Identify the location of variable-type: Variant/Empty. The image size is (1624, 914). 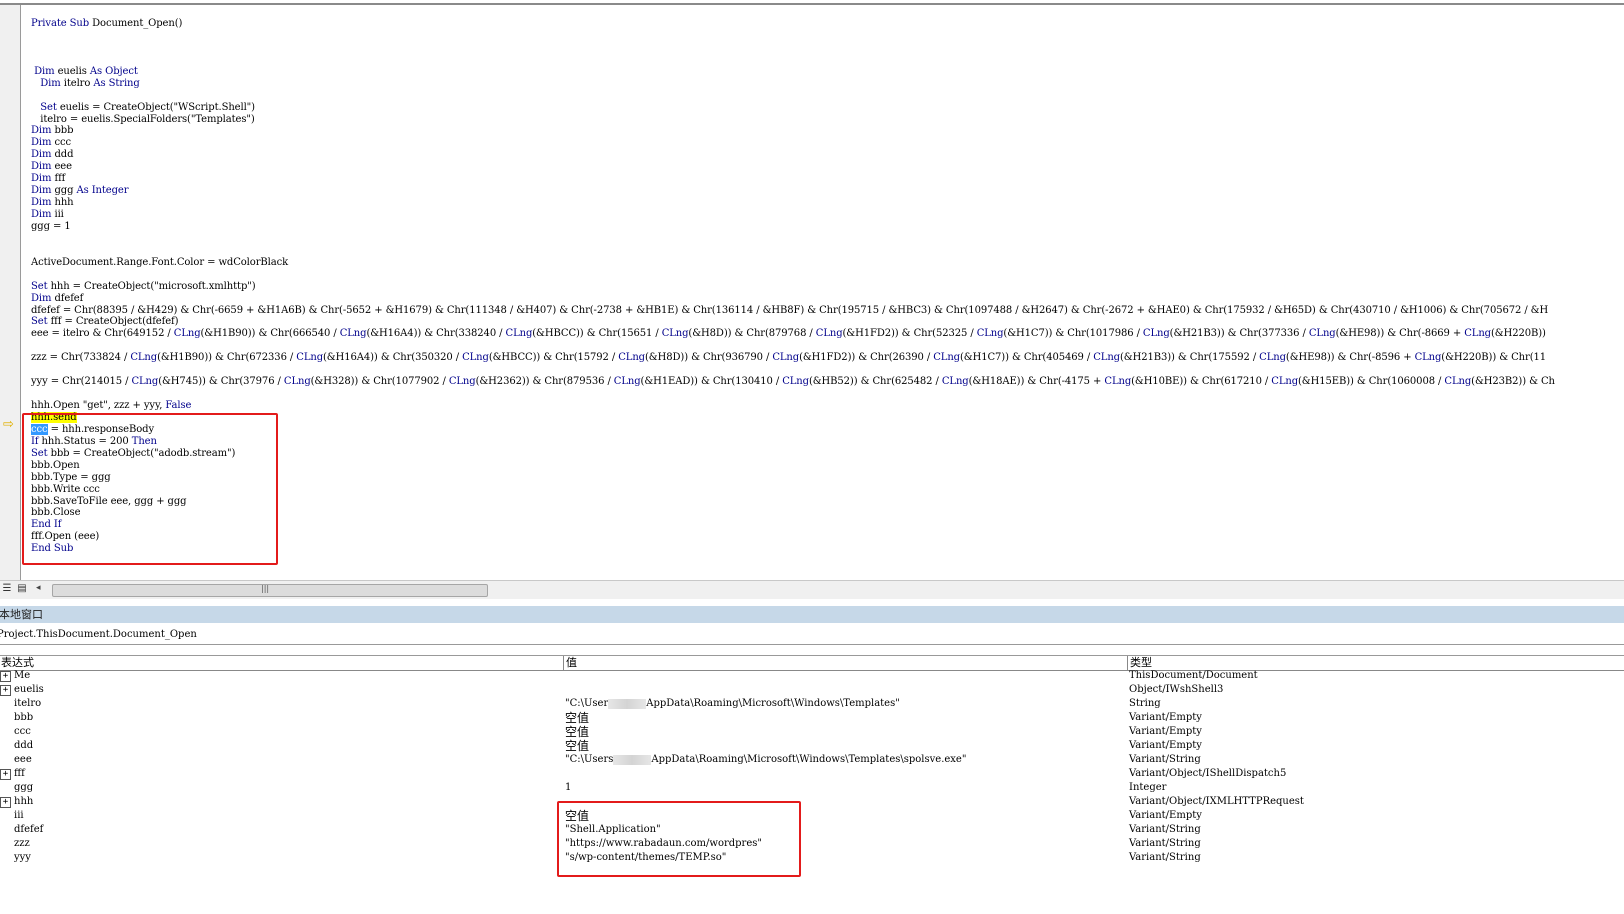
(1165, 731).